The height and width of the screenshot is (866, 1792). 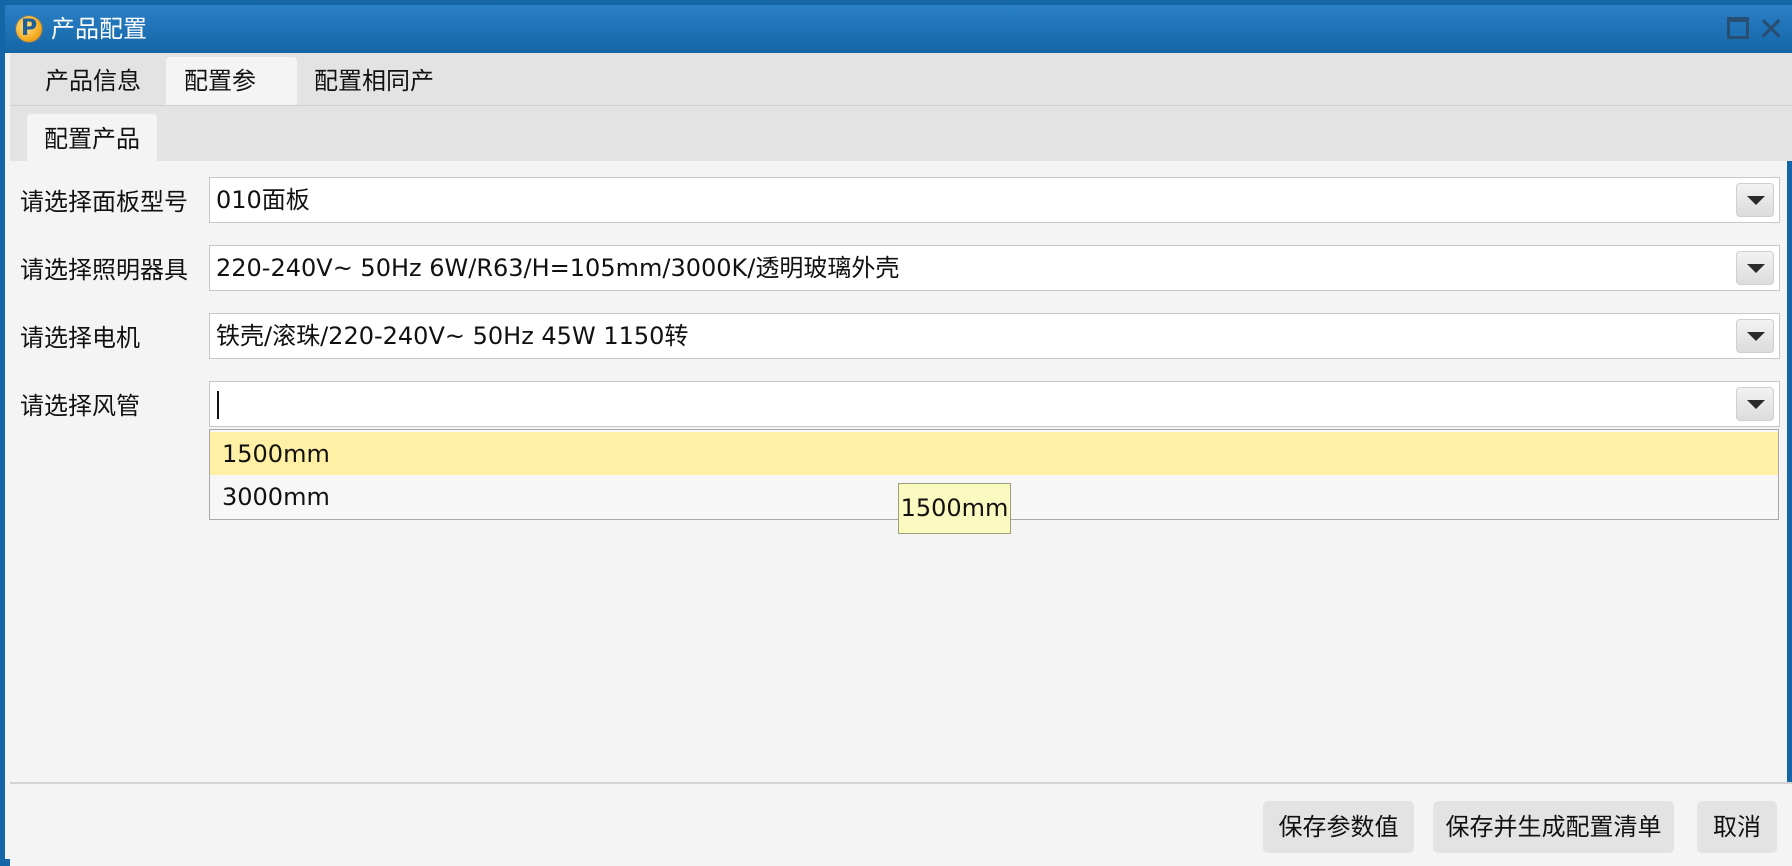 I want to click on form-row-panel-model: 请选择面板型号 010面板, so click(x=900, y=202).